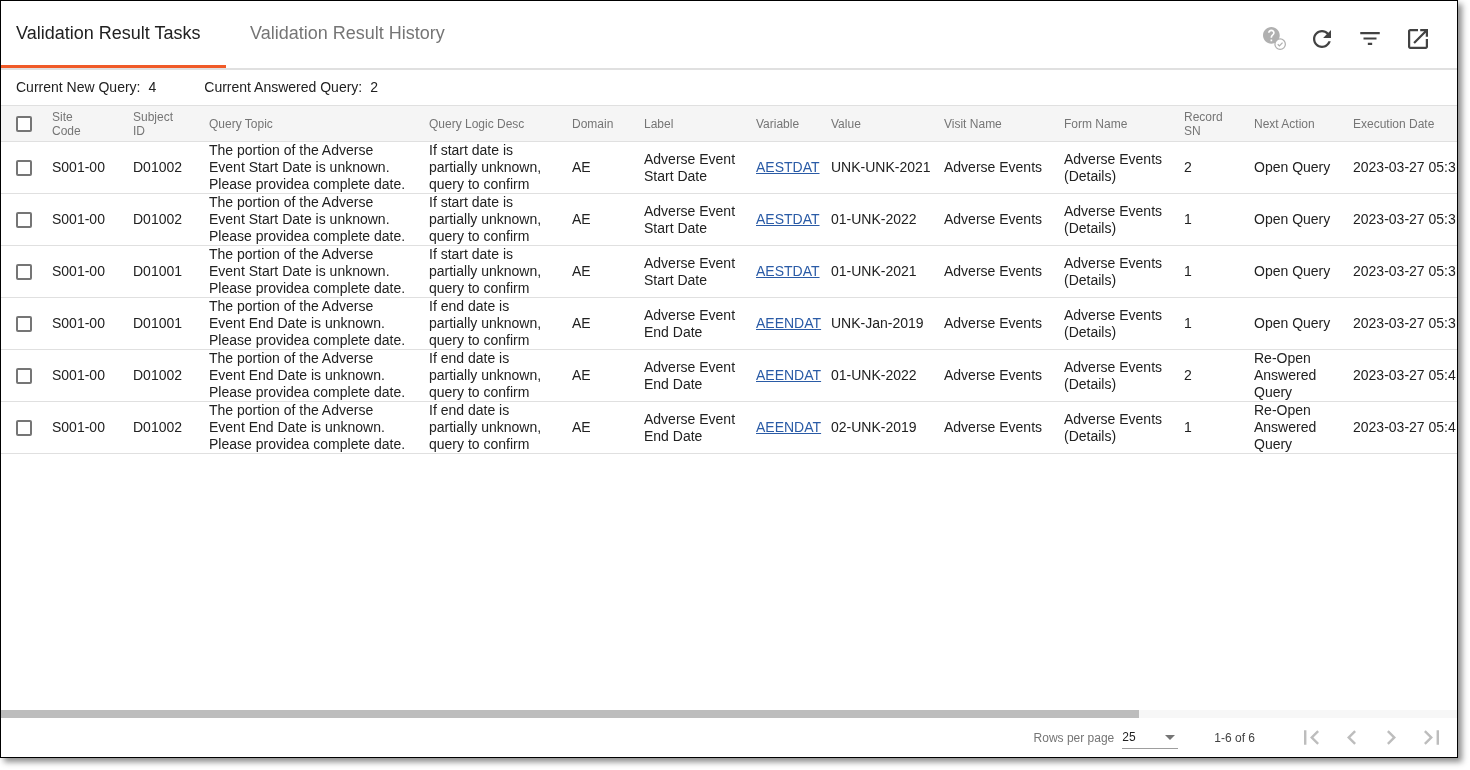  I want to click on column-header: Execution Date, so click(1394, 123).